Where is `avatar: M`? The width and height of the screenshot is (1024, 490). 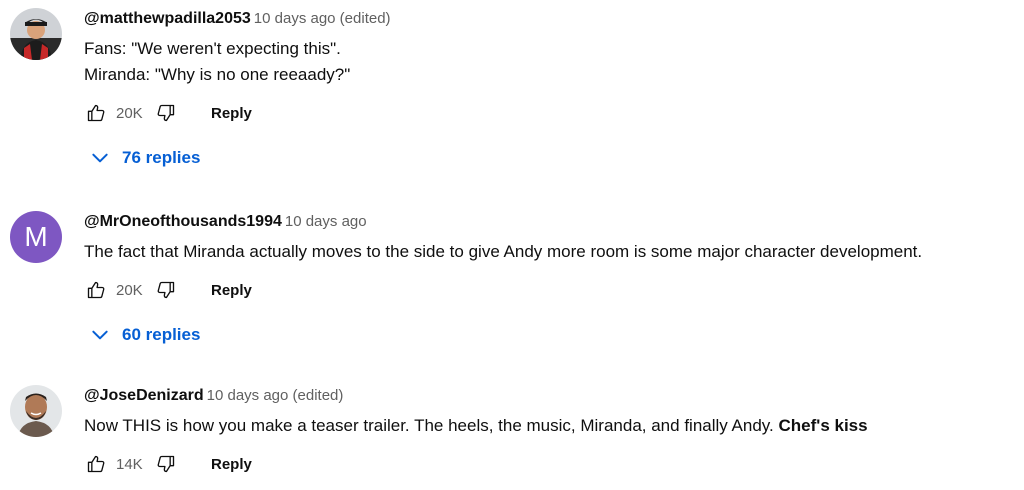 avatar: M is located at coordinates (36, 237).